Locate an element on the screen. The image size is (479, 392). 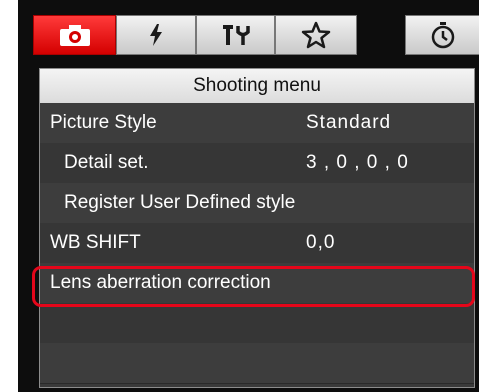
selection-highlight is located at coordinates (253, 286).